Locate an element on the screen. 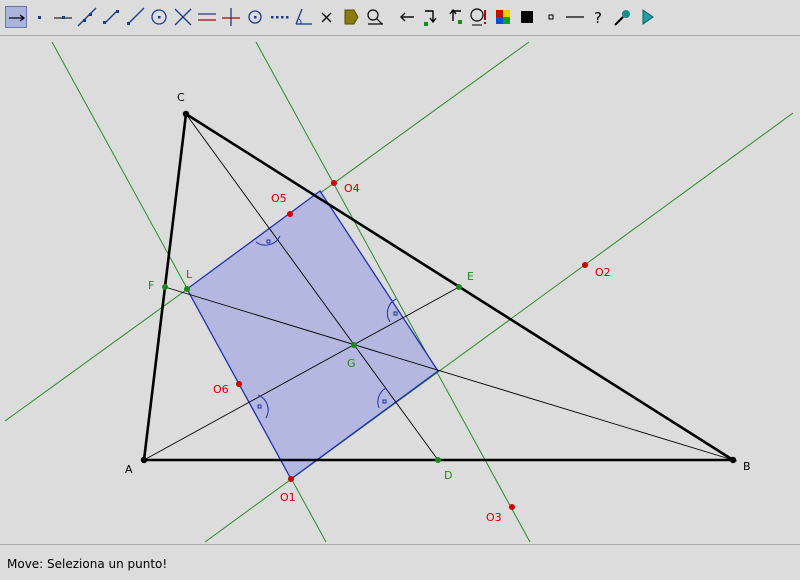 This screenshot has width=800, height=580. label-o5: O5 is located at coordinates (279, 198).